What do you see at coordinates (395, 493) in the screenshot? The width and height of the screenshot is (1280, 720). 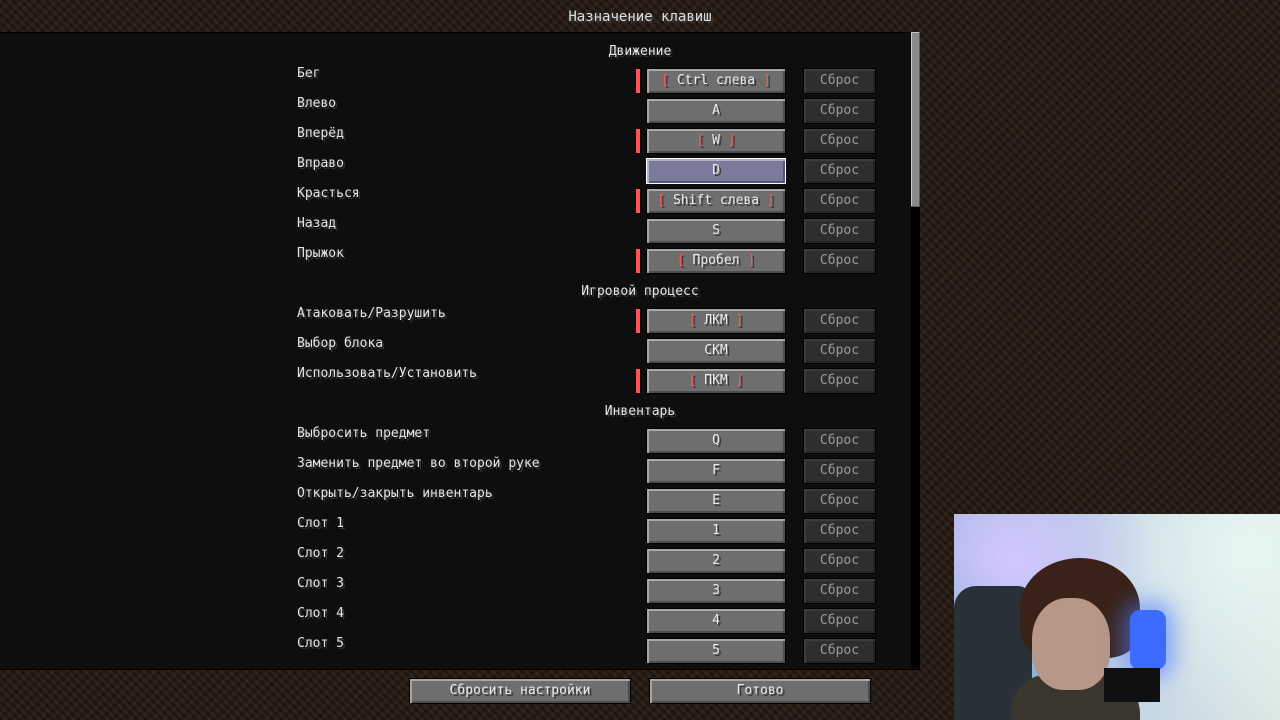 I see `action-label: Открыть/закрыть инвентарь` at bounding box center [395, 493].